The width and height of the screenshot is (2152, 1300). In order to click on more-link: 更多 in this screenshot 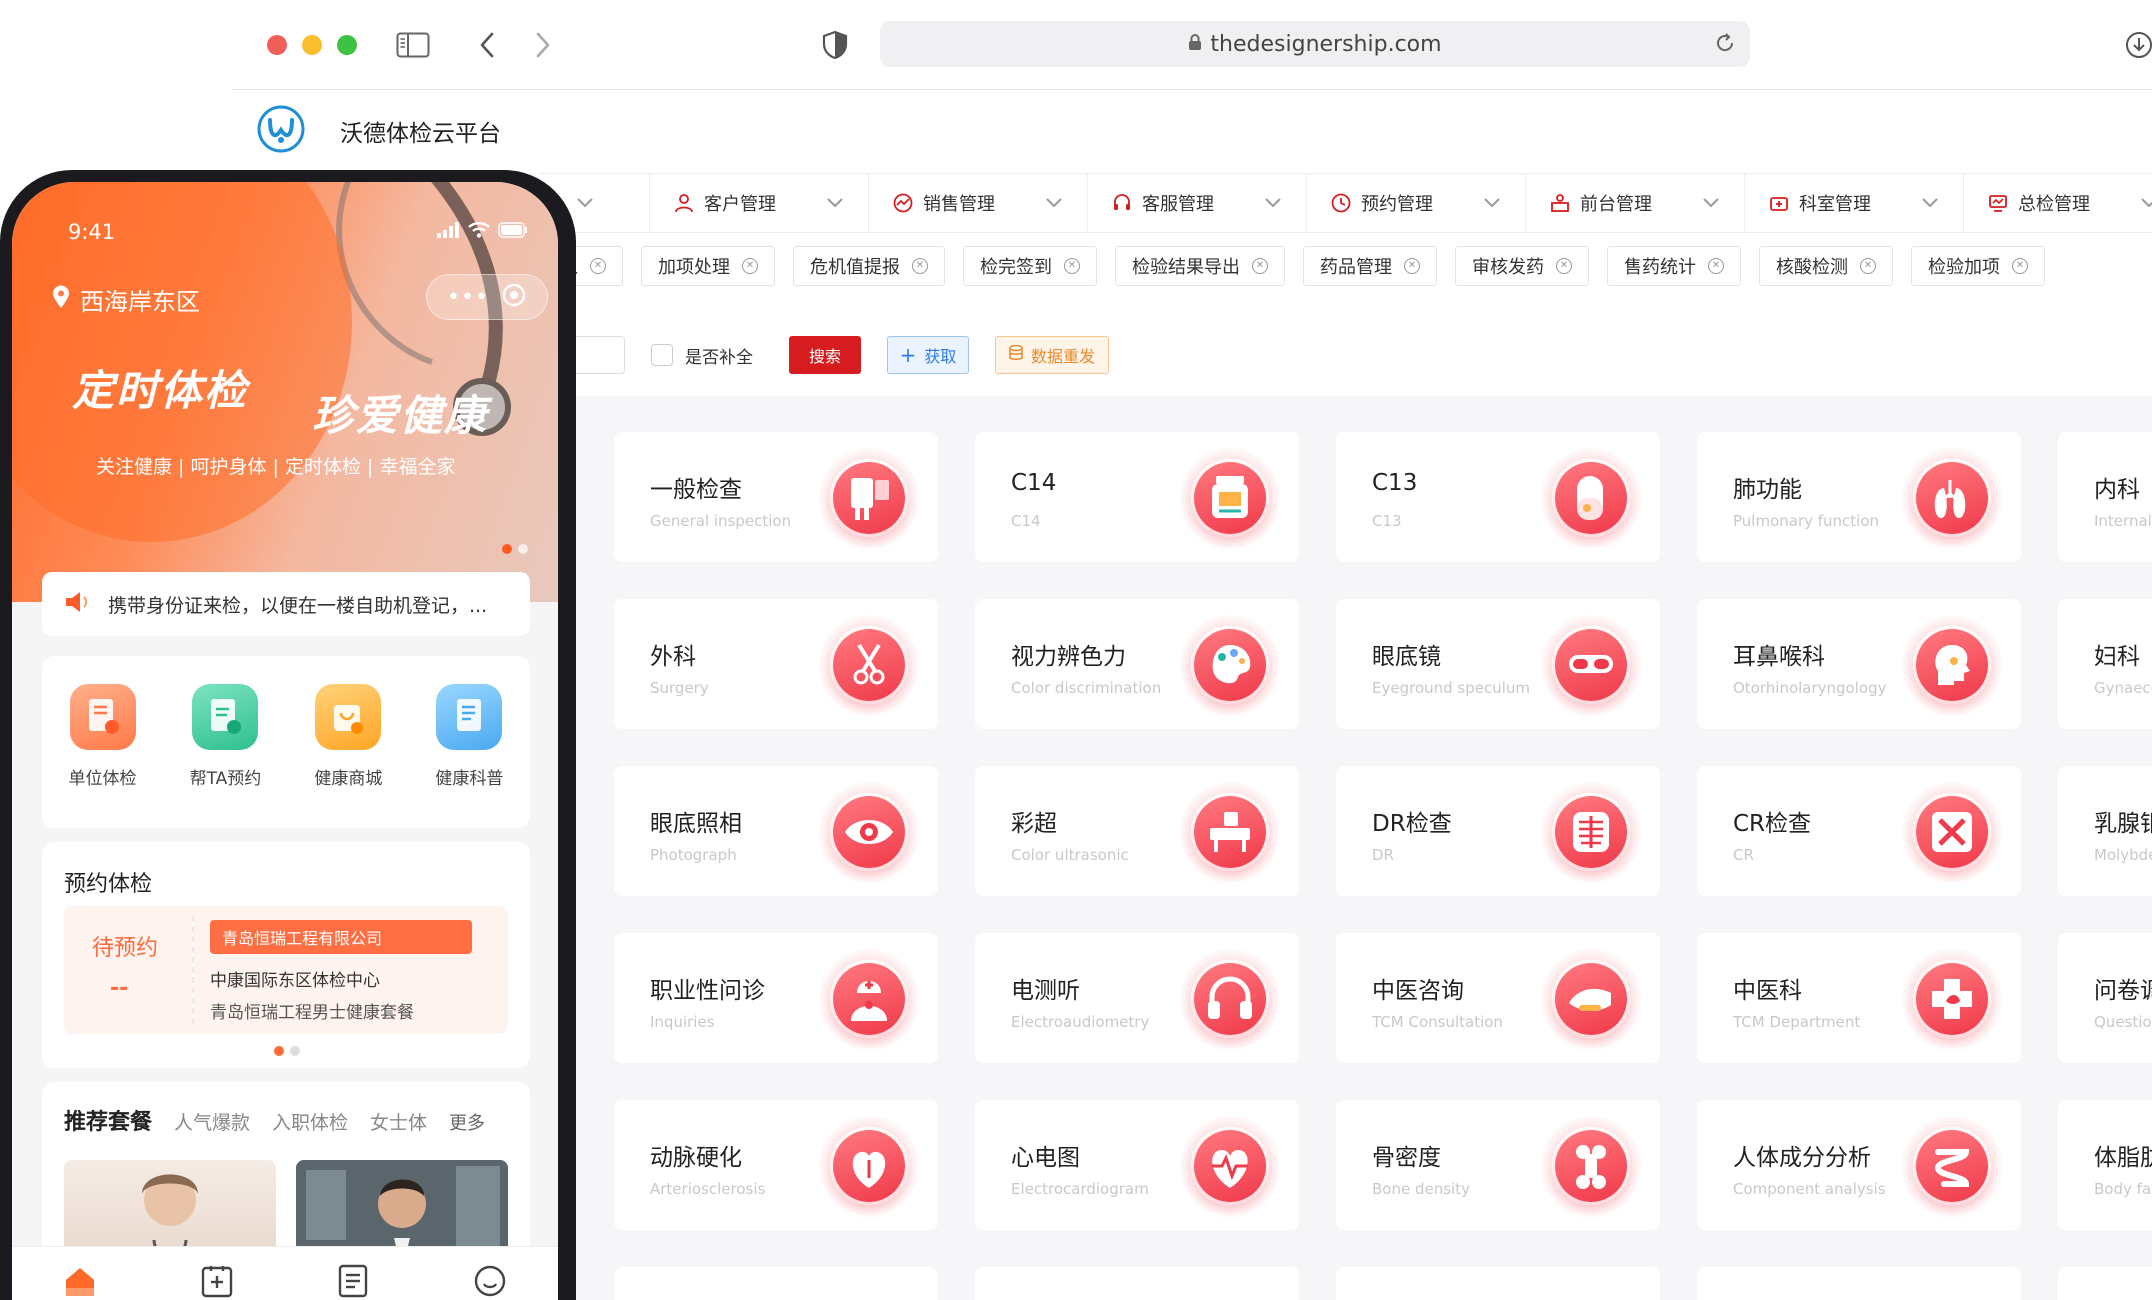, I will do `click(467, 1122)`.